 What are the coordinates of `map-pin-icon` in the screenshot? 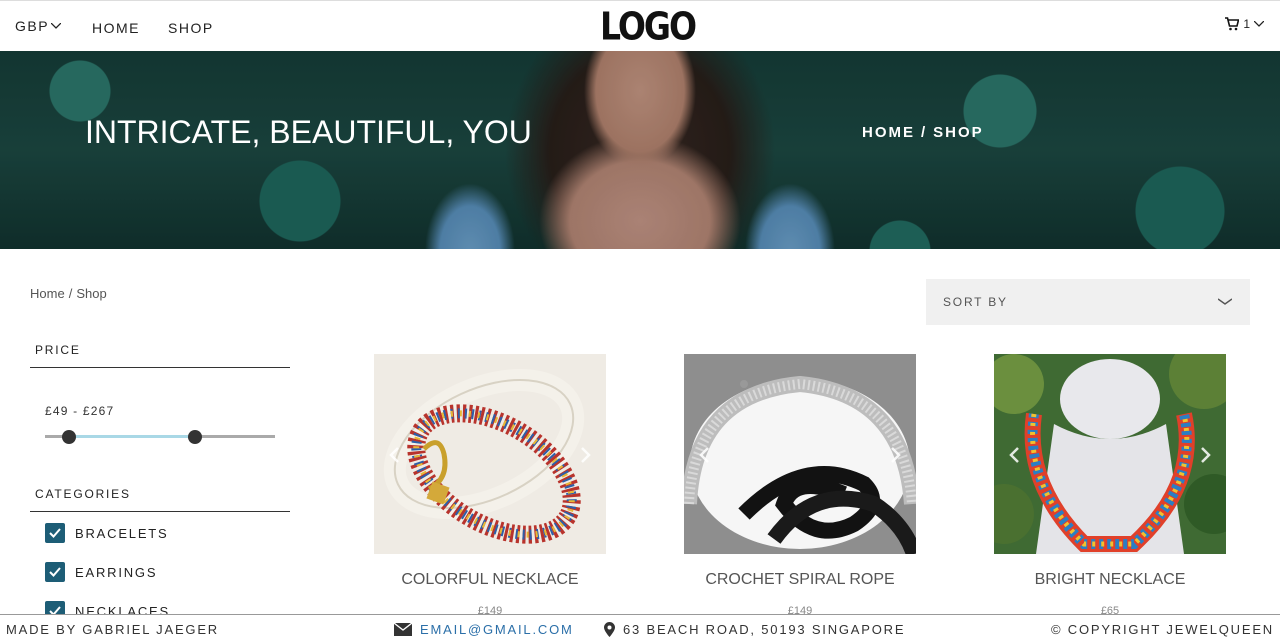 It's located at (609, 629).